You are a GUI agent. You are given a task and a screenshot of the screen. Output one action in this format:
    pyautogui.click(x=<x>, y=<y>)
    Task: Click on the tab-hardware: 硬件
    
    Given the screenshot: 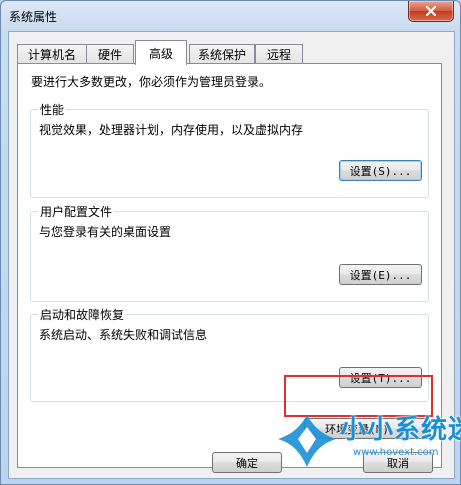 What is the action you would take?
    pyautogui.click(x=110, y=53)
    